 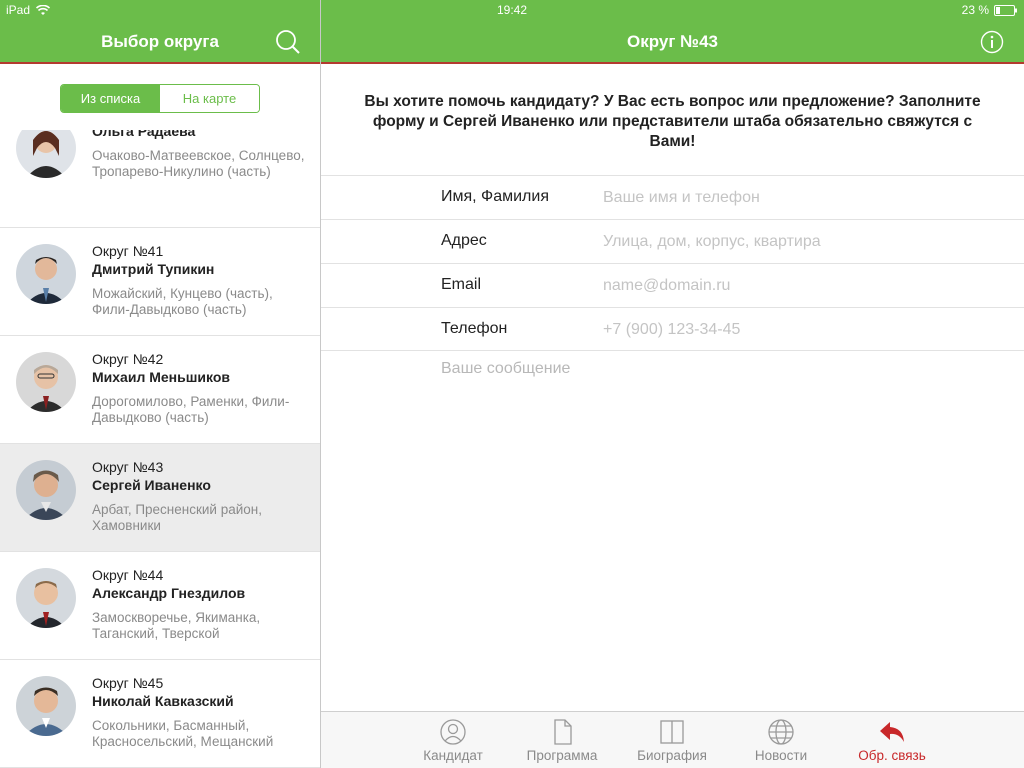 I want to click on wifi-icon, so click(x=43, y=9).